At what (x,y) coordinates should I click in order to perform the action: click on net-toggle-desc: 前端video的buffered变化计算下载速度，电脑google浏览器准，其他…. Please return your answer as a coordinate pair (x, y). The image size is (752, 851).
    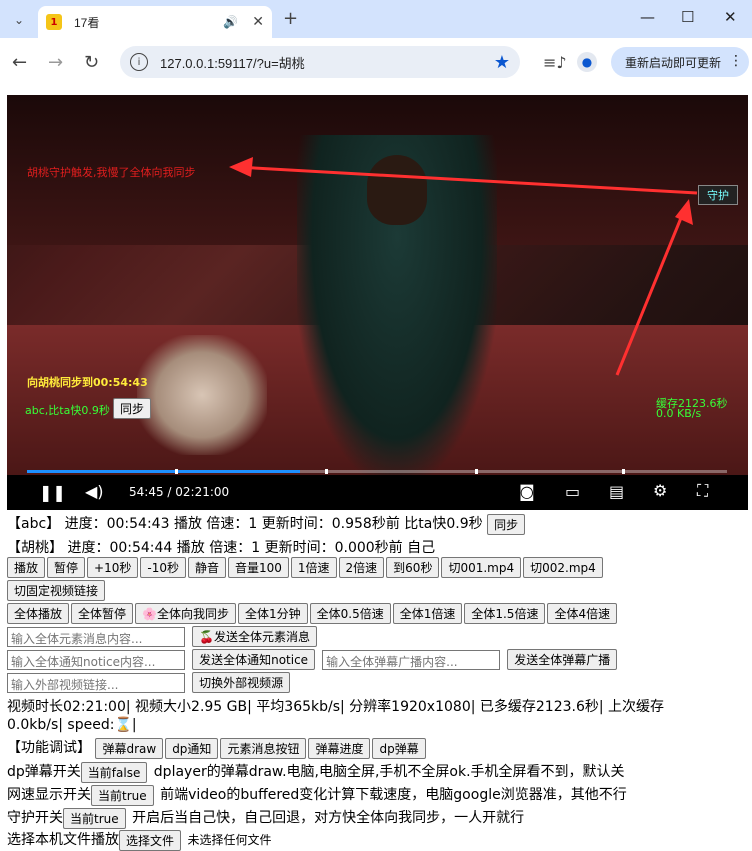
    Looking at the image, I should click on (393, 795).